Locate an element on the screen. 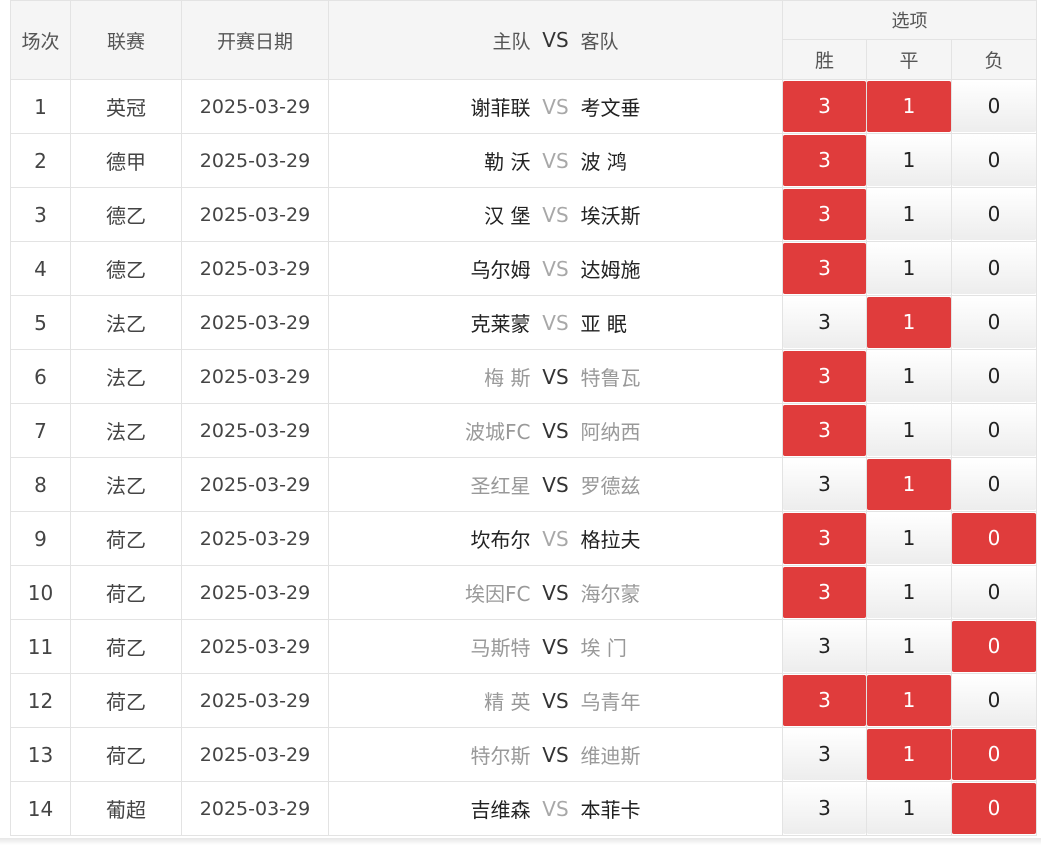 Image resolution: width=1041 pixels, height=845 pixels. league-name: 英冠 is located at coordinates (126, 106).